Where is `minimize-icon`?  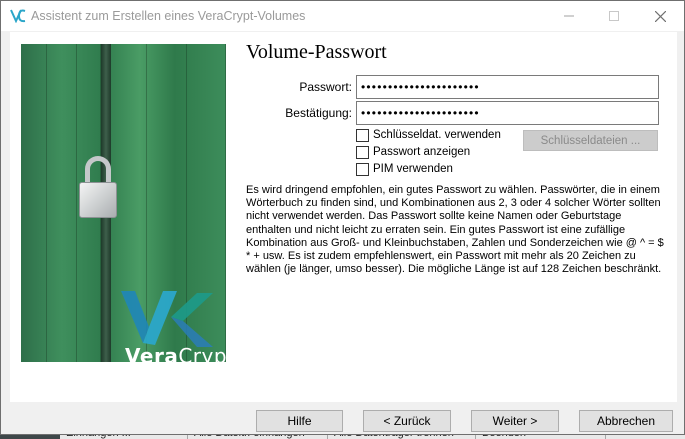
minimize-icon is located at coordinates (569, 16).